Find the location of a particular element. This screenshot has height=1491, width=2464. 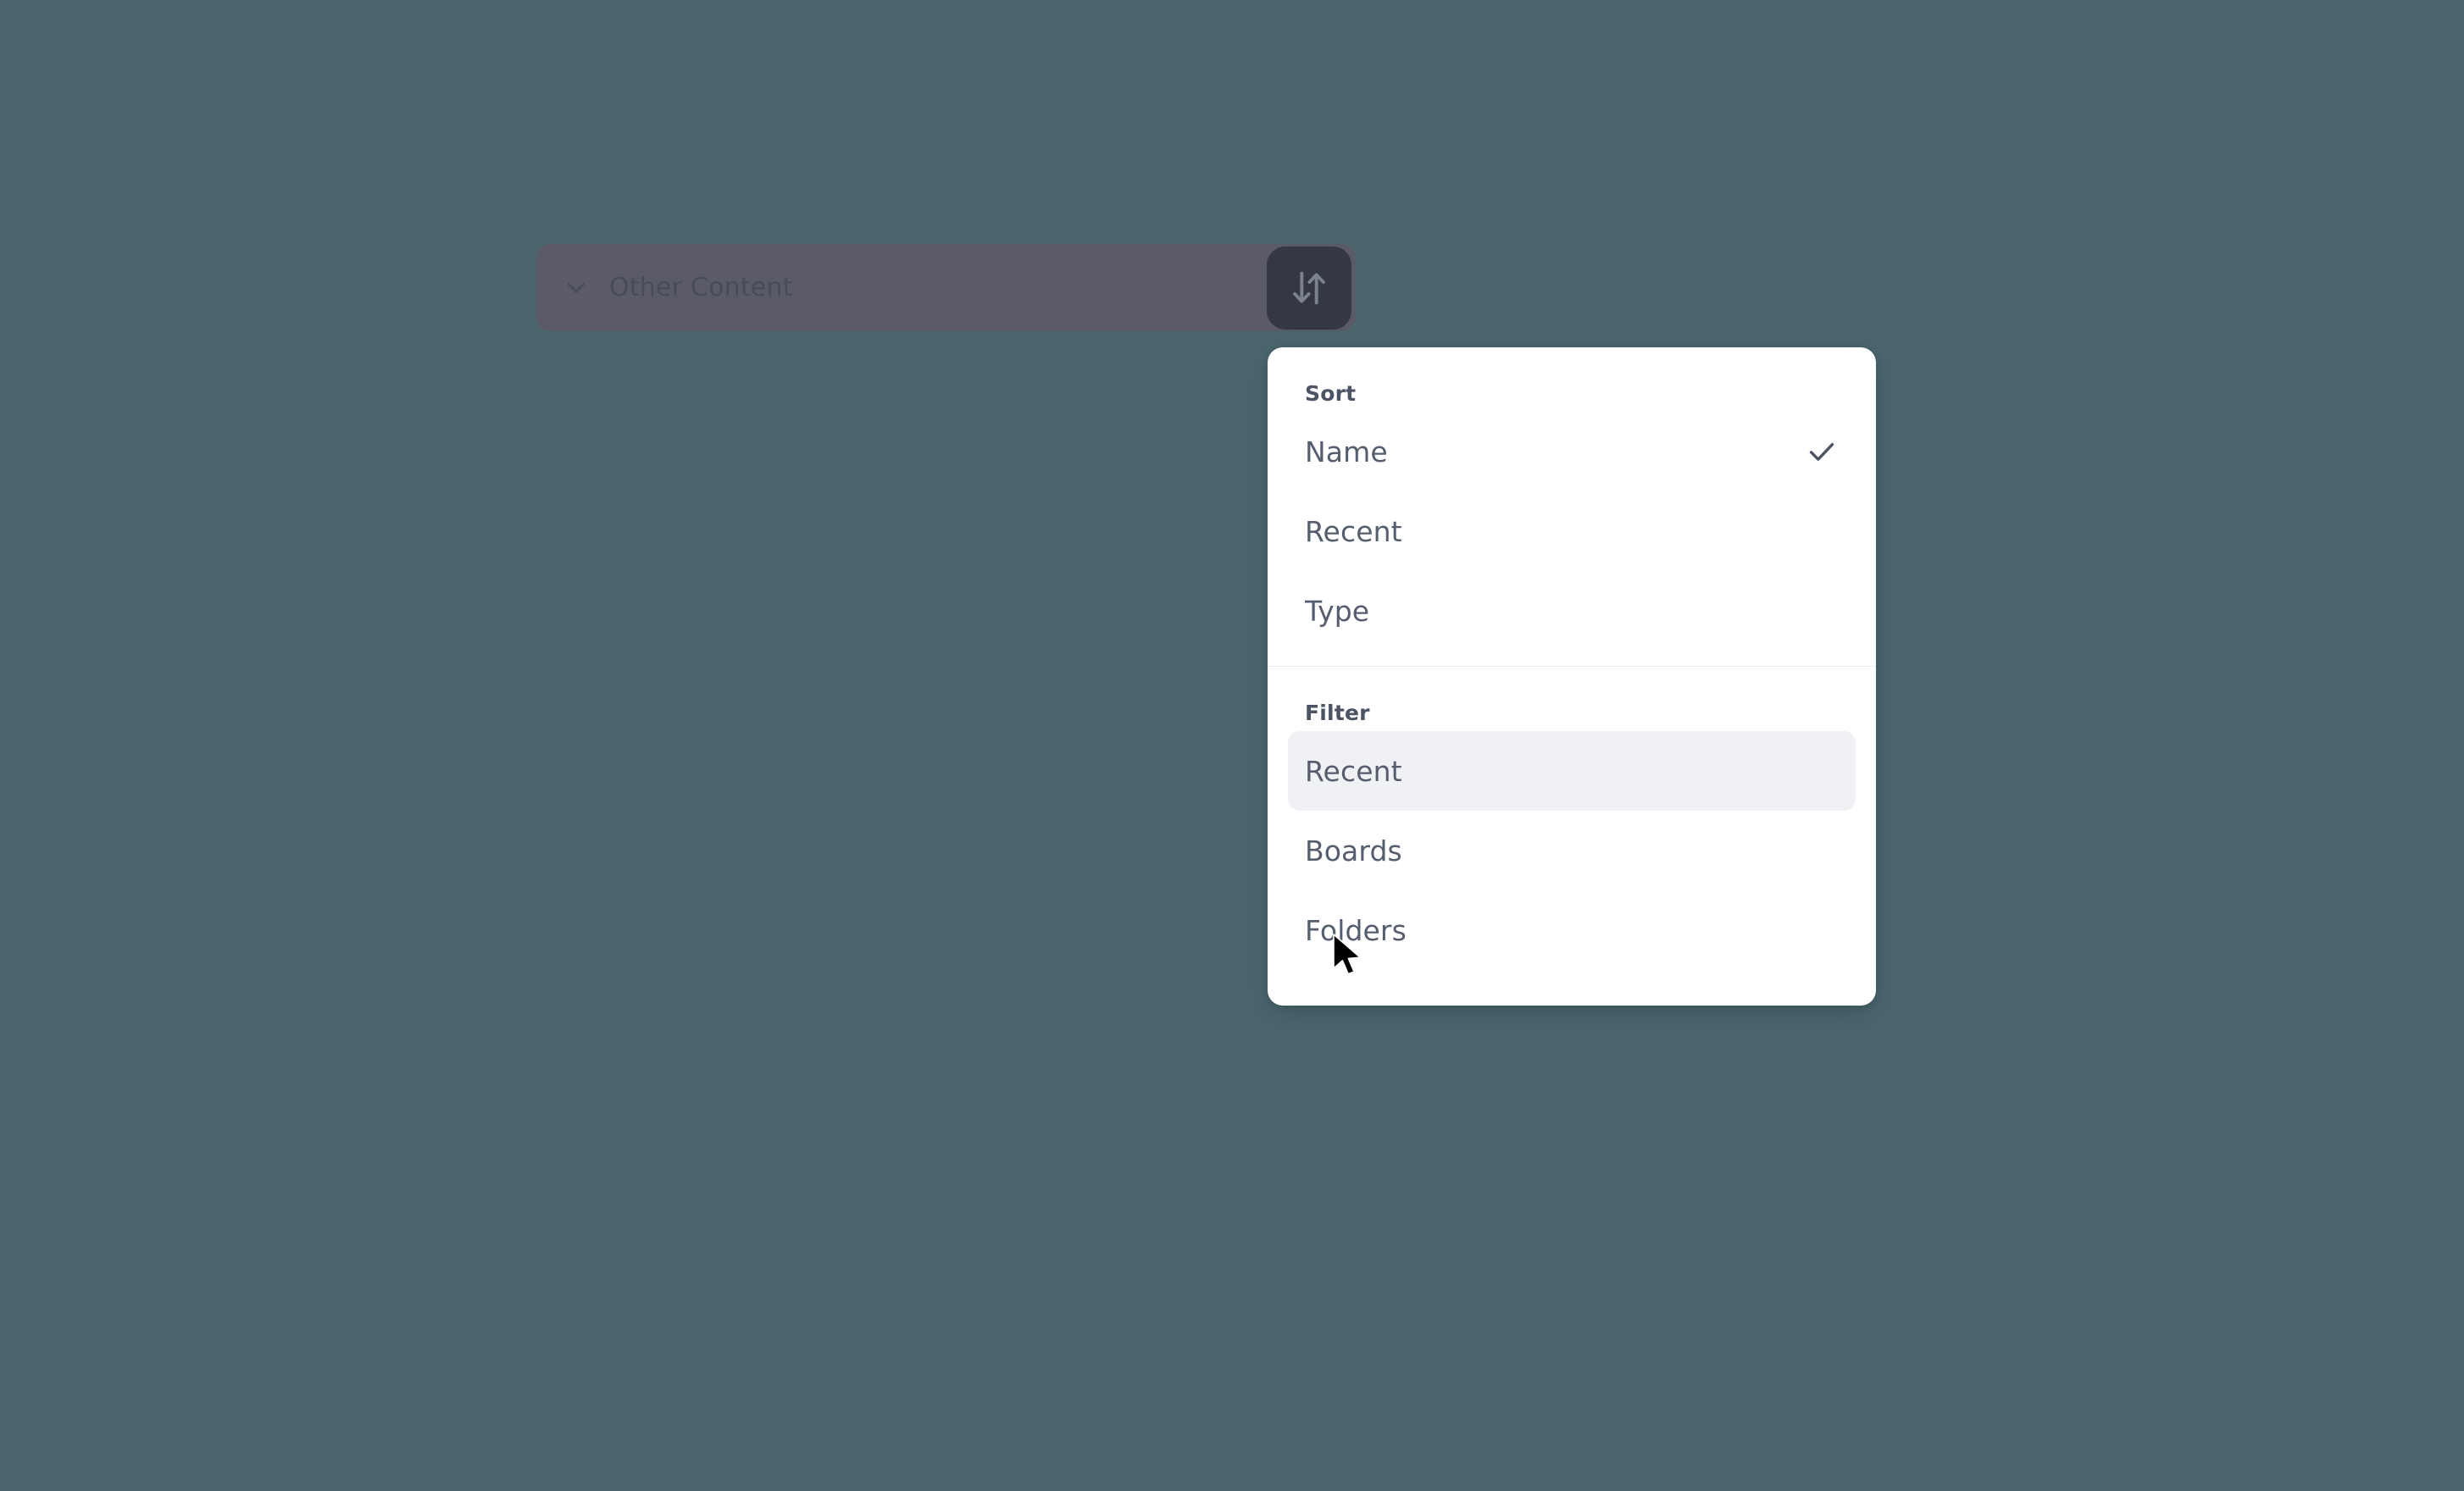

sort-option-recent: Recent is located at coordinates (1572, 531).